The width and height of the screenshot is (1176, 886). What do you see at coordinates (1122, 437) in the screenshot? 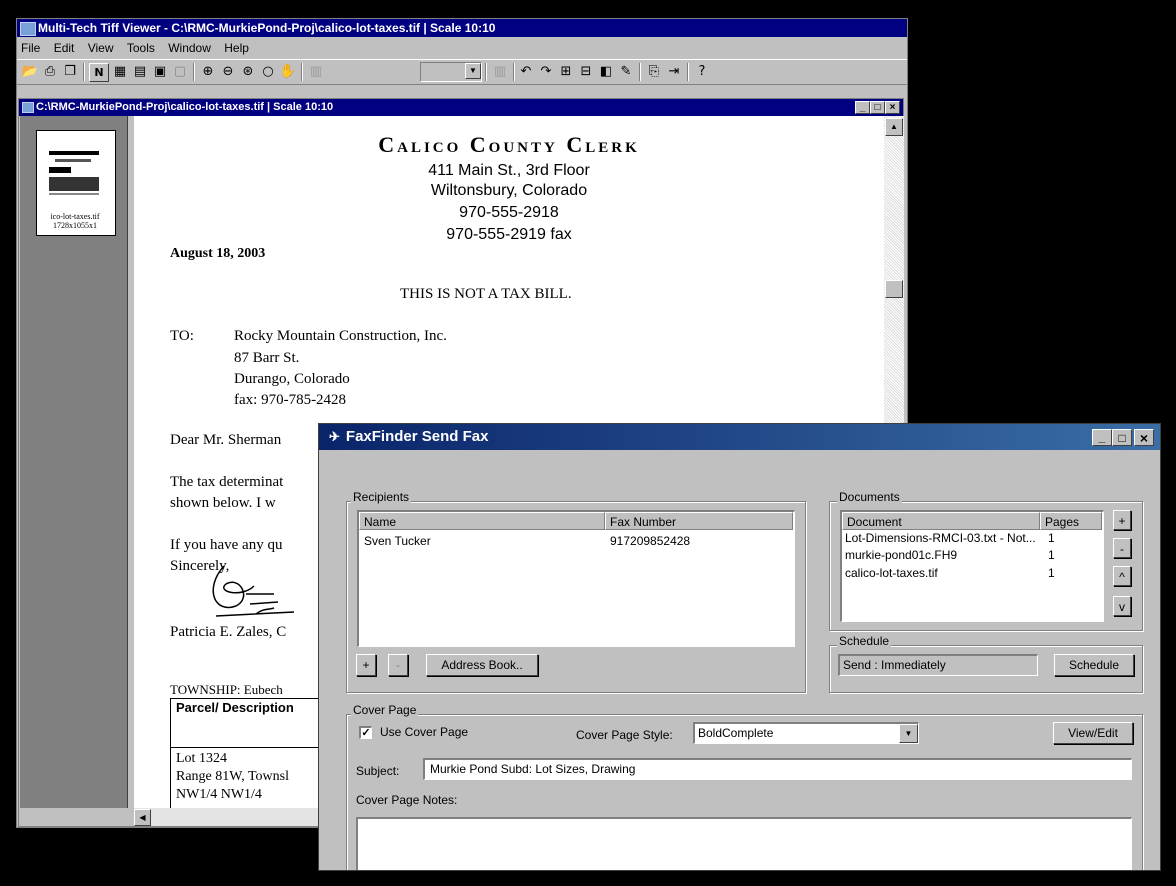
I see `fax-maximize-icon: □` at bounding box center [1122, 437].